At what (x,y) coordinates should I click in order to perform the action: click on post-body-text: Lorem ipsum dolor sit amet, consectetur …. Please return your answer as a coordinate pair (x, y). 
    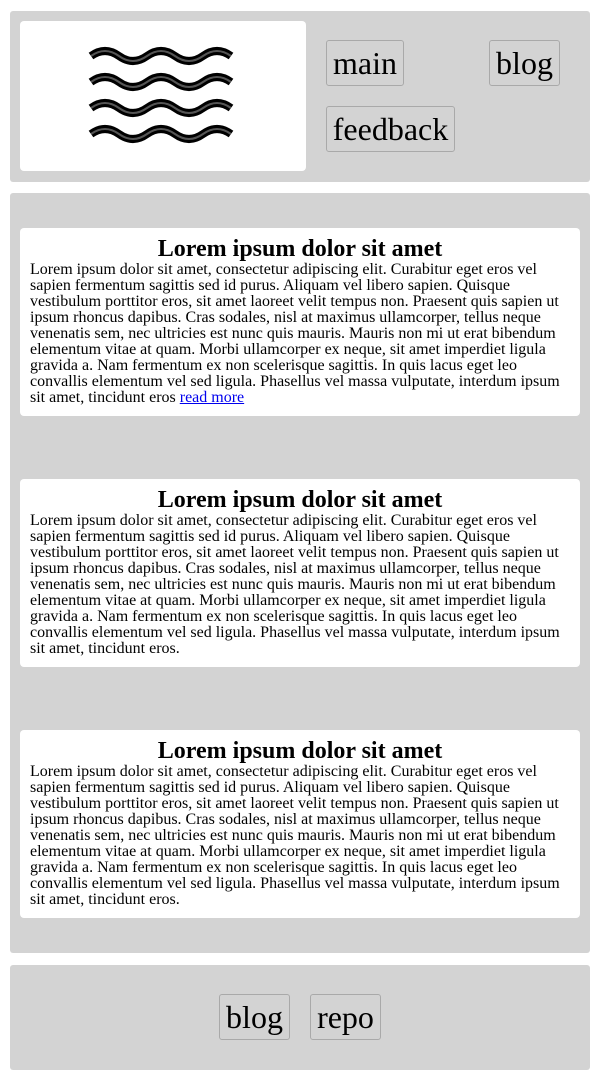
    Looking at the image, I should click on (295, 333).